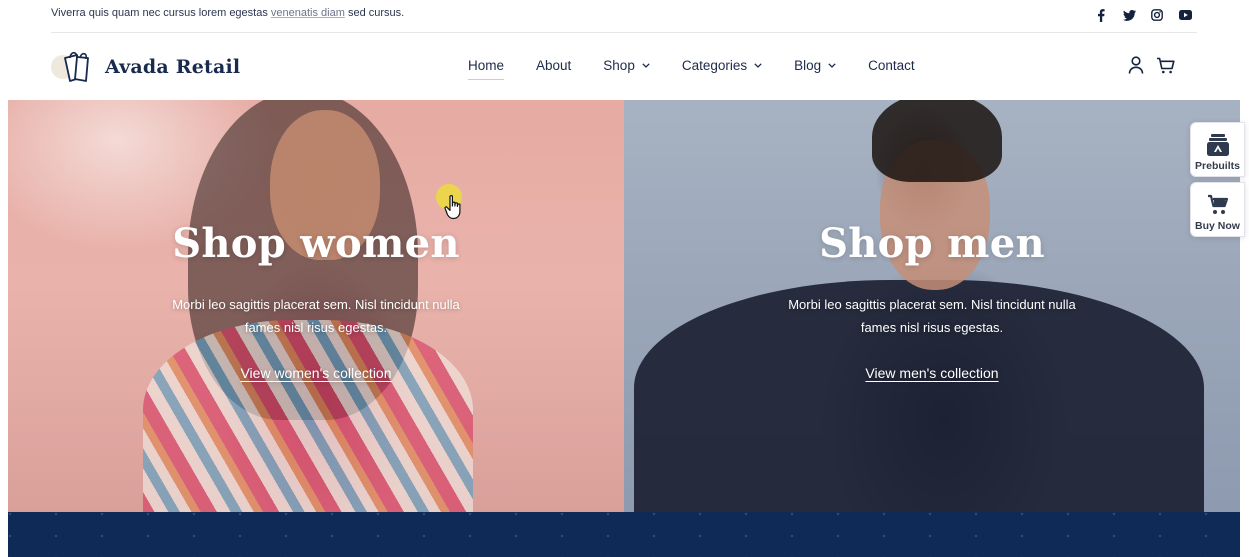 The width and height of the screenshot is (1249, 557). What do you see at coordinates (1129, 15) in the screenshot?
I see `twitter-icon` at bounding box center [1129, 15].